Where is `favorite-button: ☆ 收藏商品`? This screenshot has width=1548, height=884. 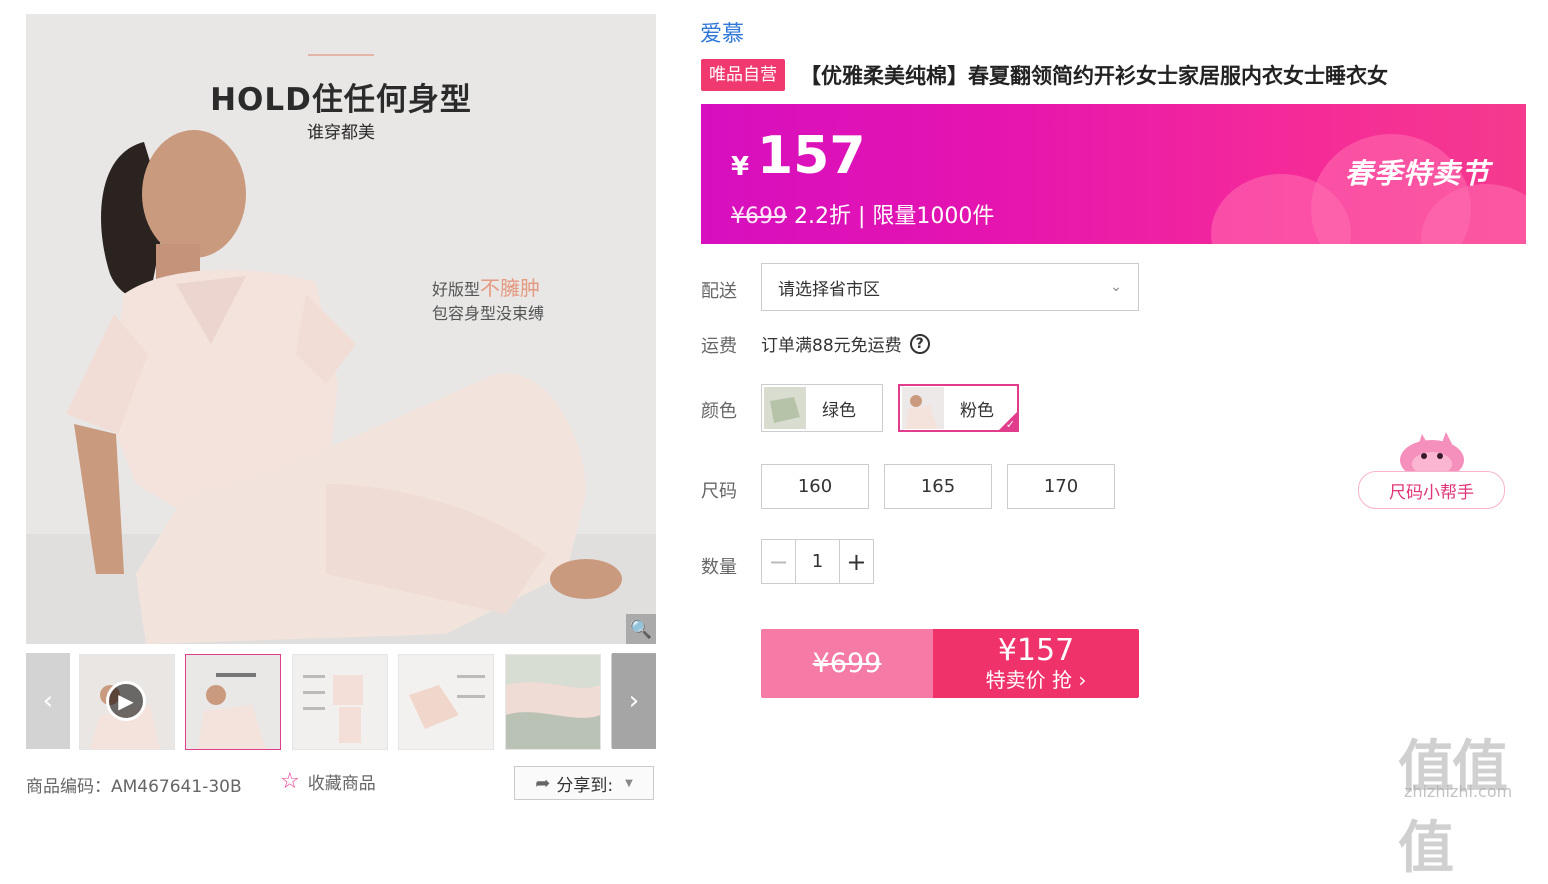
favorite-button: ☆ 收藏商品 is located at coordinates (328, 781).